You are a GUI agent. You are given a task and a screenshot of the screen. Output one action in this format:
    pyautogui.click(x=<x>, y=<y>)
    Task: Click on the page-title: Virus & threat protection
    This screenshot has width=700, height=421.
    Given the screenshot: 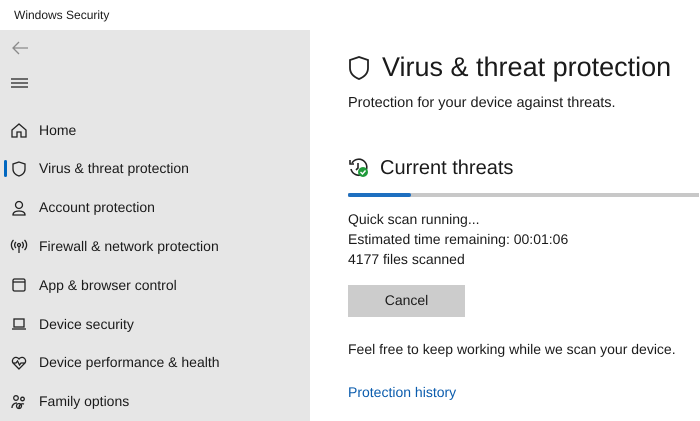 What is the action you would take?
    pyautogui.click(x=527, y=67)
    